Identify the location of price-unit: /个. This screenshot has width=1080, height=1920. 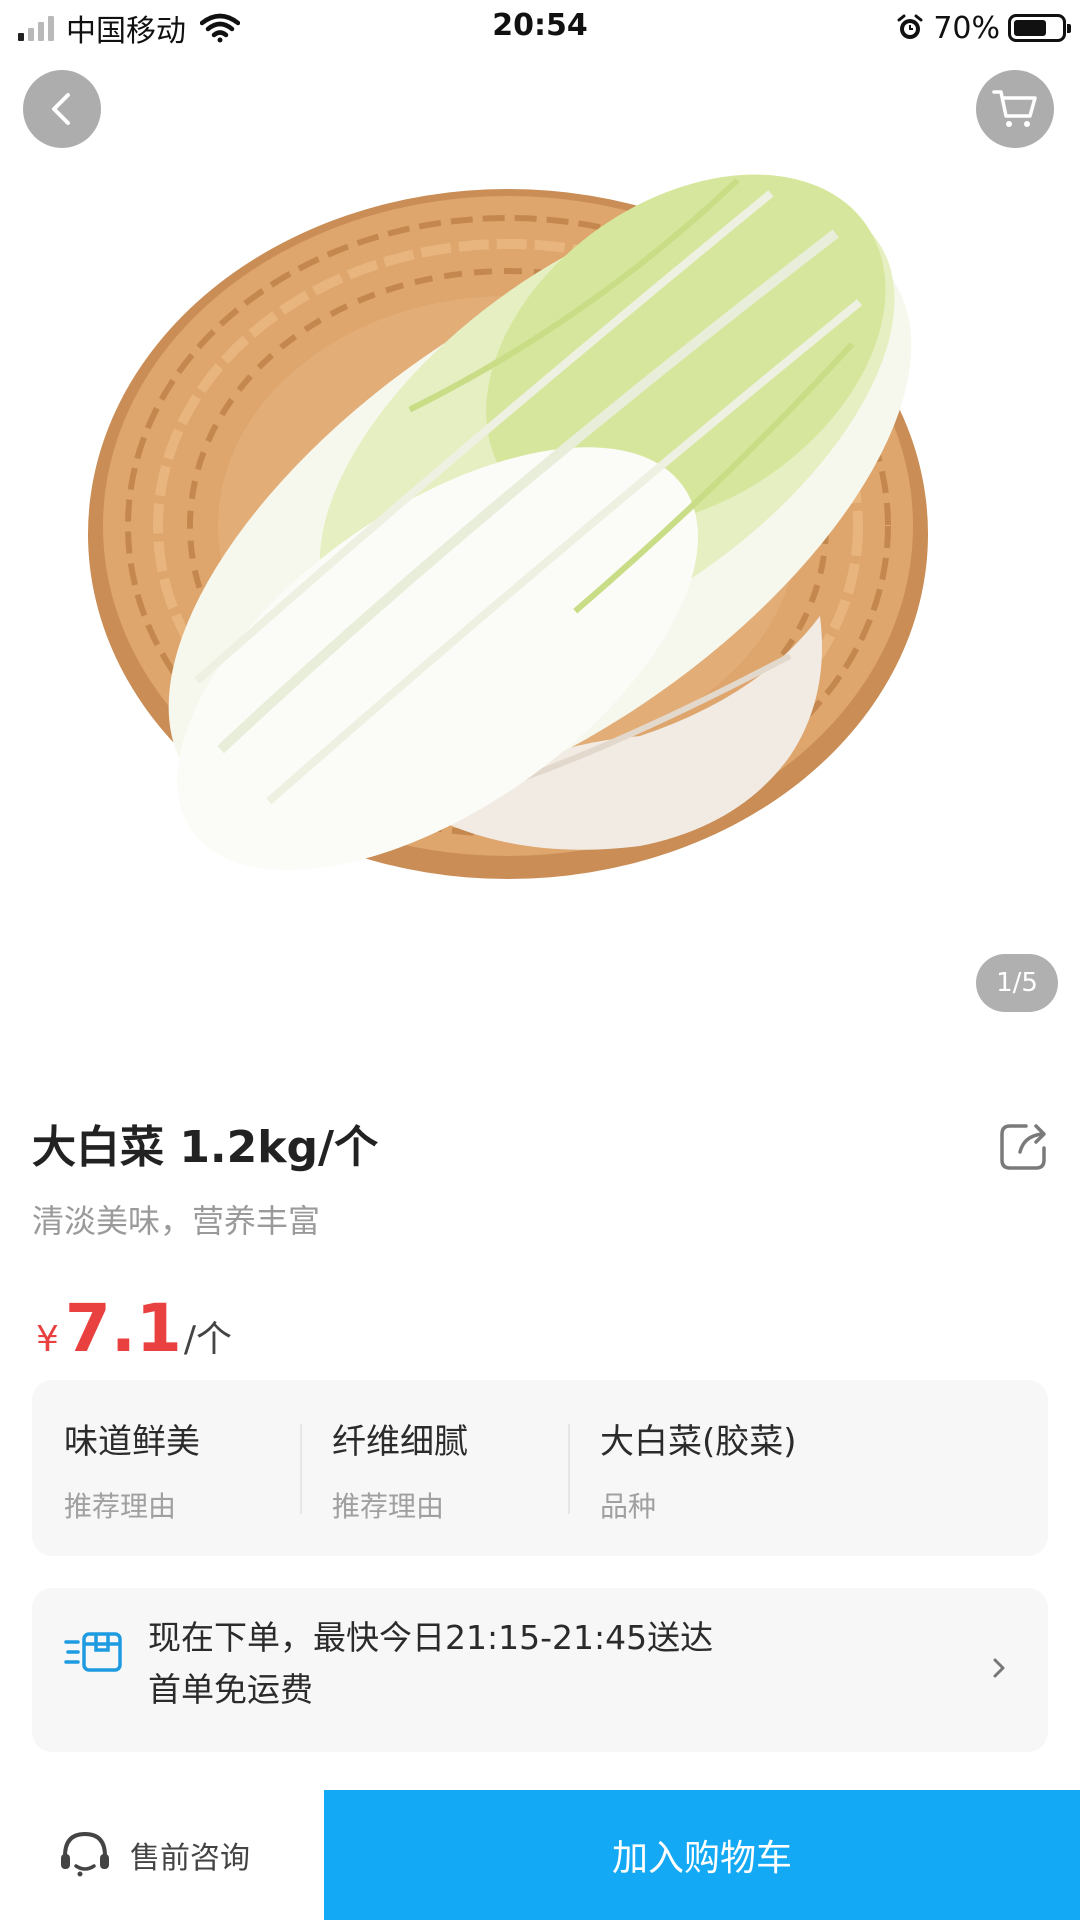
(207, 1339).